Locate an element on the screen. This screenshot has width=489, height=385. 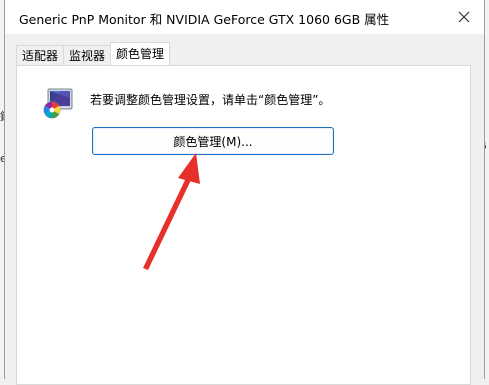
tab-monitor: 监视器 is located at coordinates (87, 55).